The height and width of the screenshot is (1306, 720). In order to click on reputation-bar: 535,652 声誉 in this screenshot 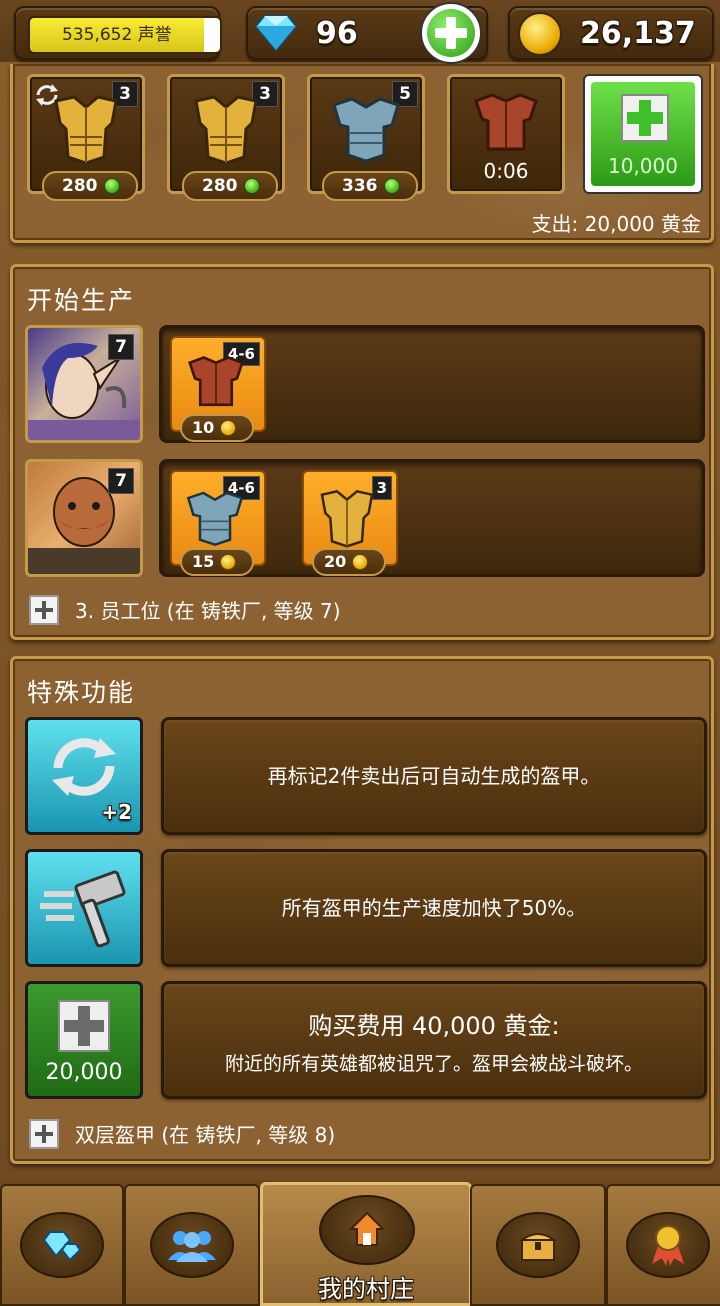, I will do `click(125, 35)`.